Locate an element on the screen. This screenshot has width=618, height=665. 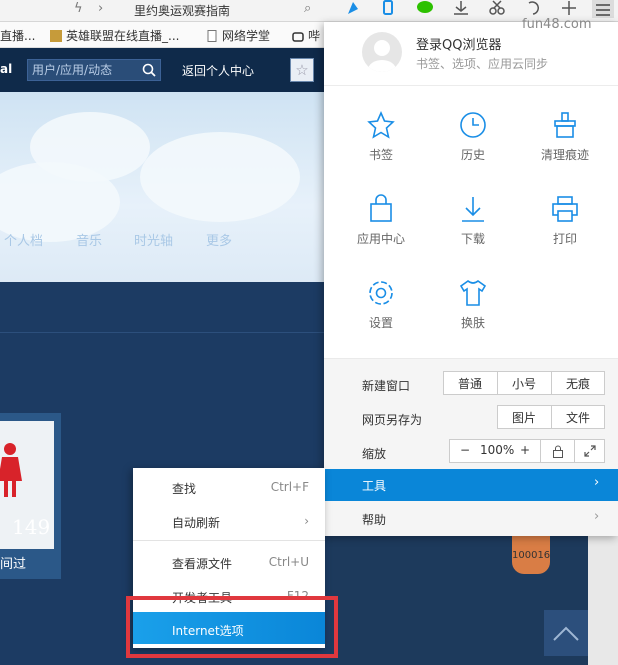
bookmark-item: 哔 is located at coordinates (306, 35).